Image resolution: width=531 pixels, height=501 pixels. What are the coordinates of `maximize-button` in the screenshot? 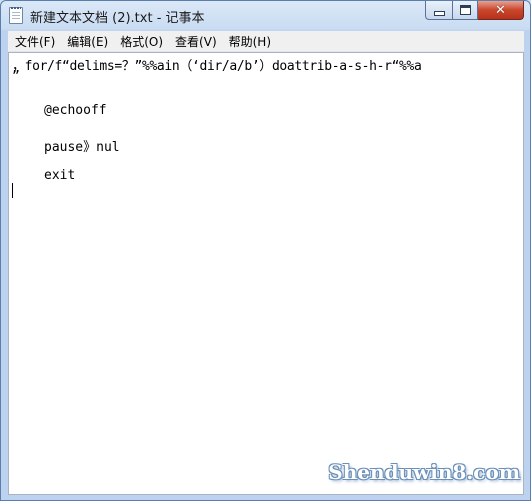 It's located at (465, 10).